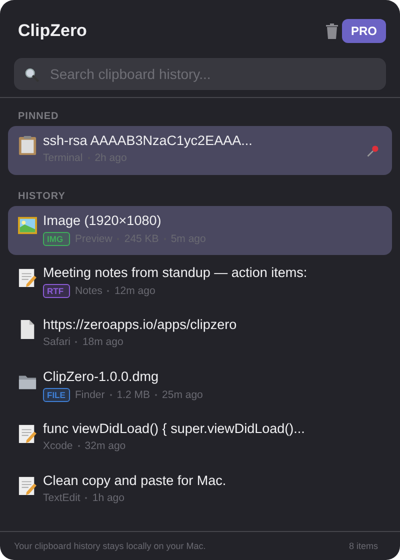 The height and width of the screenshot is (560, 400). Describe the element at coordinates (175, 272) in the screenshot. I see `clip-title: Meeting notes from standup — action items:` at that location.